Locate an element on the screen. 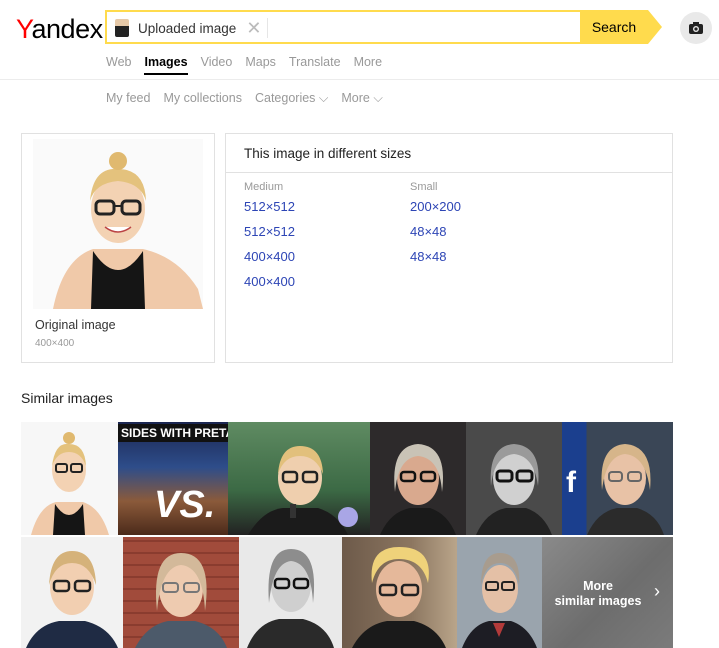 The height and width of the screenshot is (648, 719). more-similar-images-label: More similar images is located at coordinates (598, 594).